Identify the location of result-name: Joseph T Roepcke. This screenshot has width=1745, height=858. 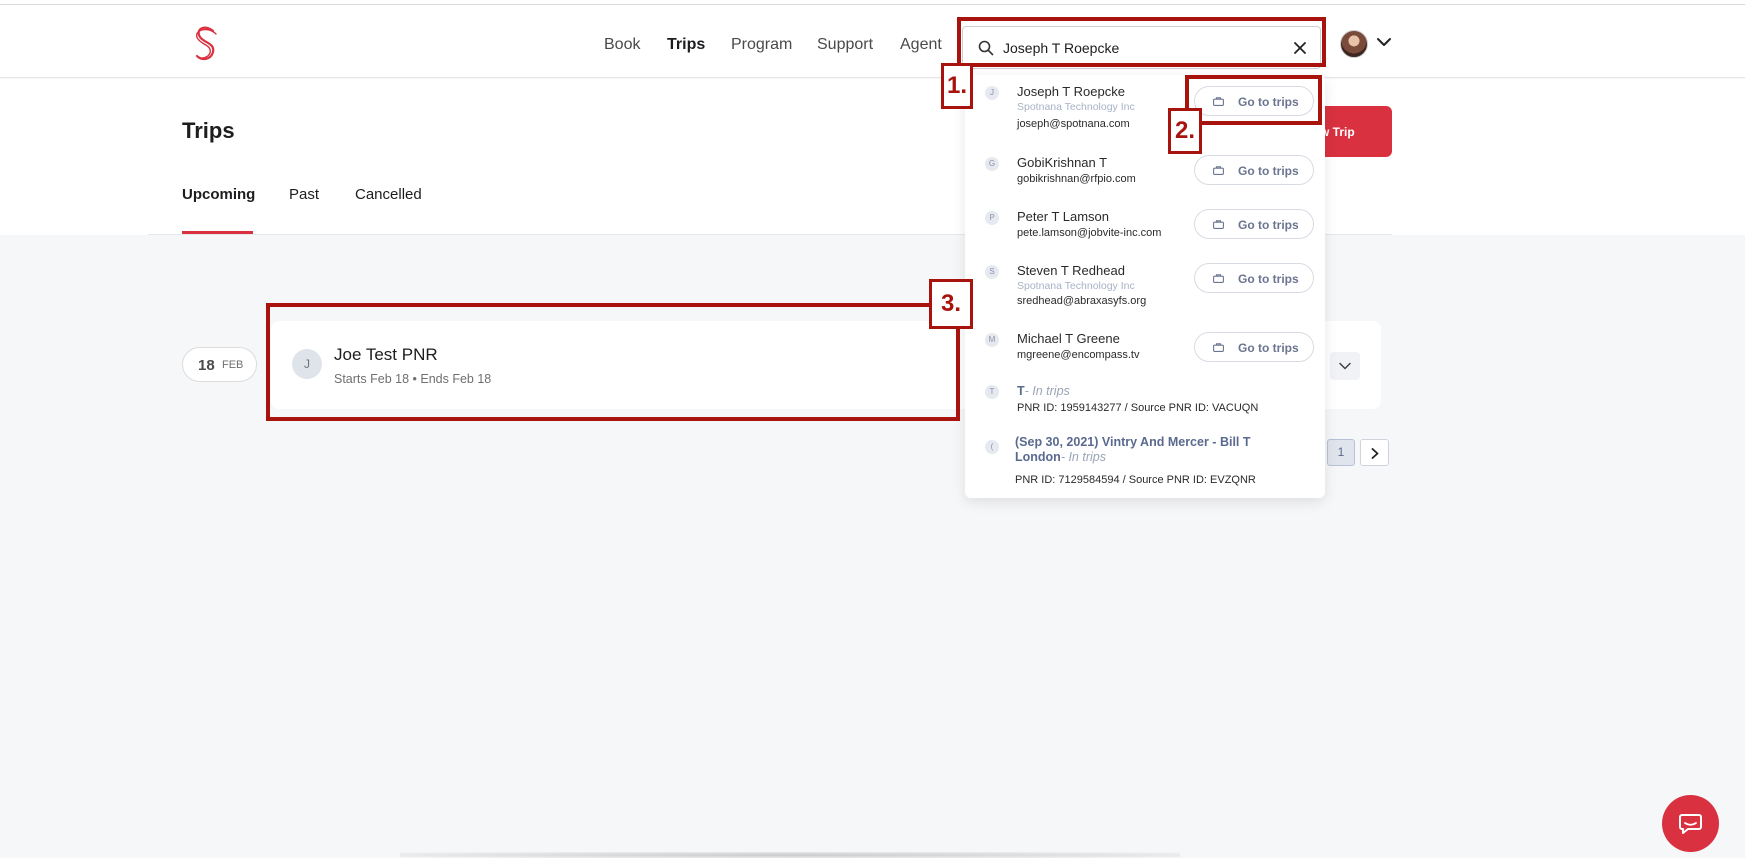
(1071, 91).